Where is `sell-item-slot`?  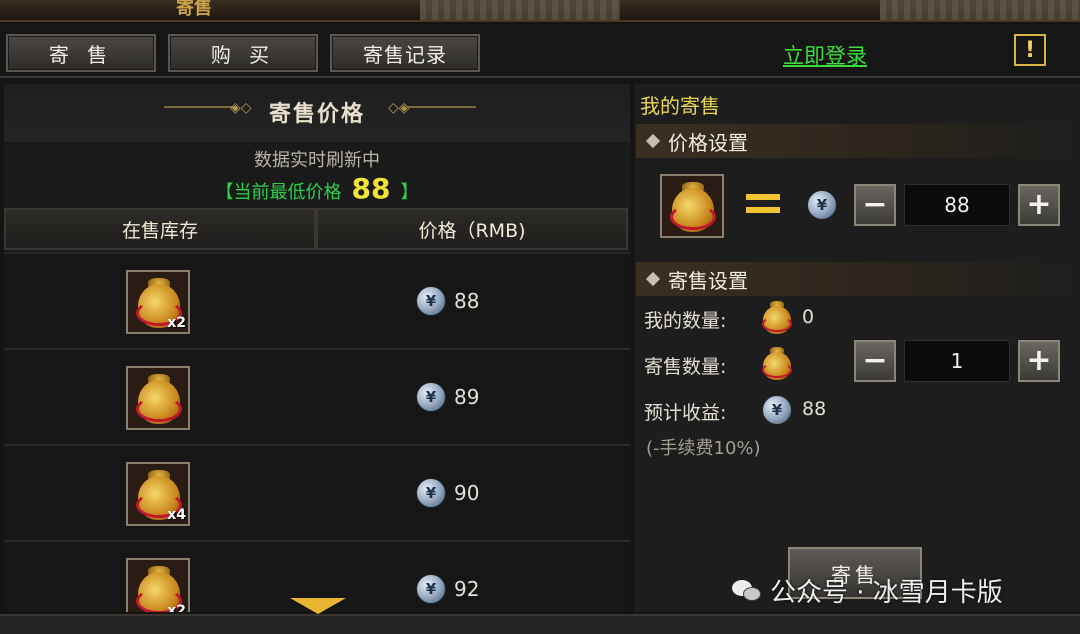
sell-item-slot is located at coordinates (692, 206).